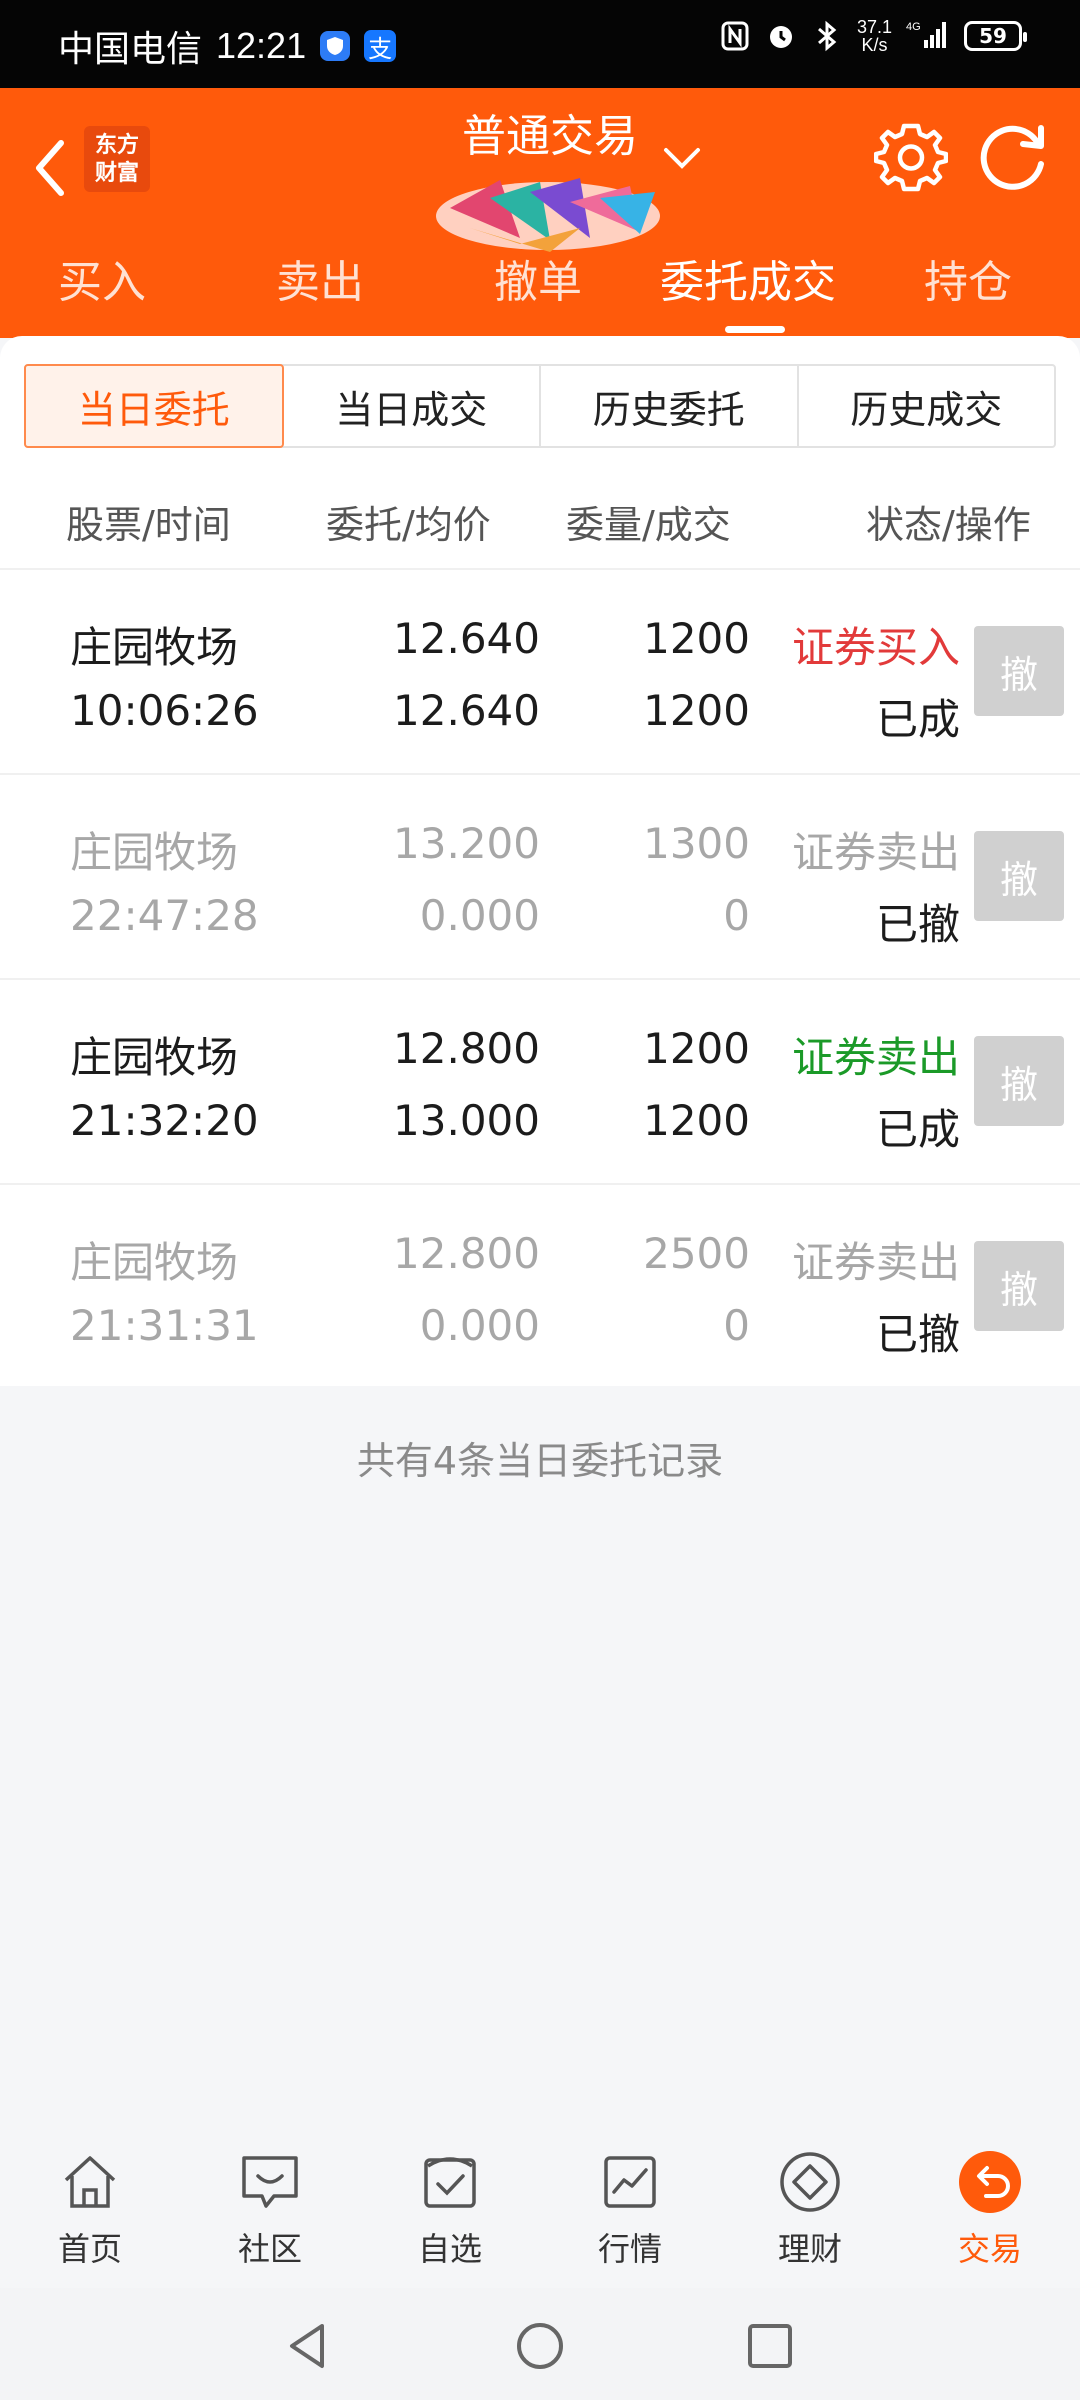 This screenshot has width=1080, height=2400. What do you see at coordinates (380, 46) in the screenshot?
I see `alipay-icon: 支` at bounding box center [380, 46].